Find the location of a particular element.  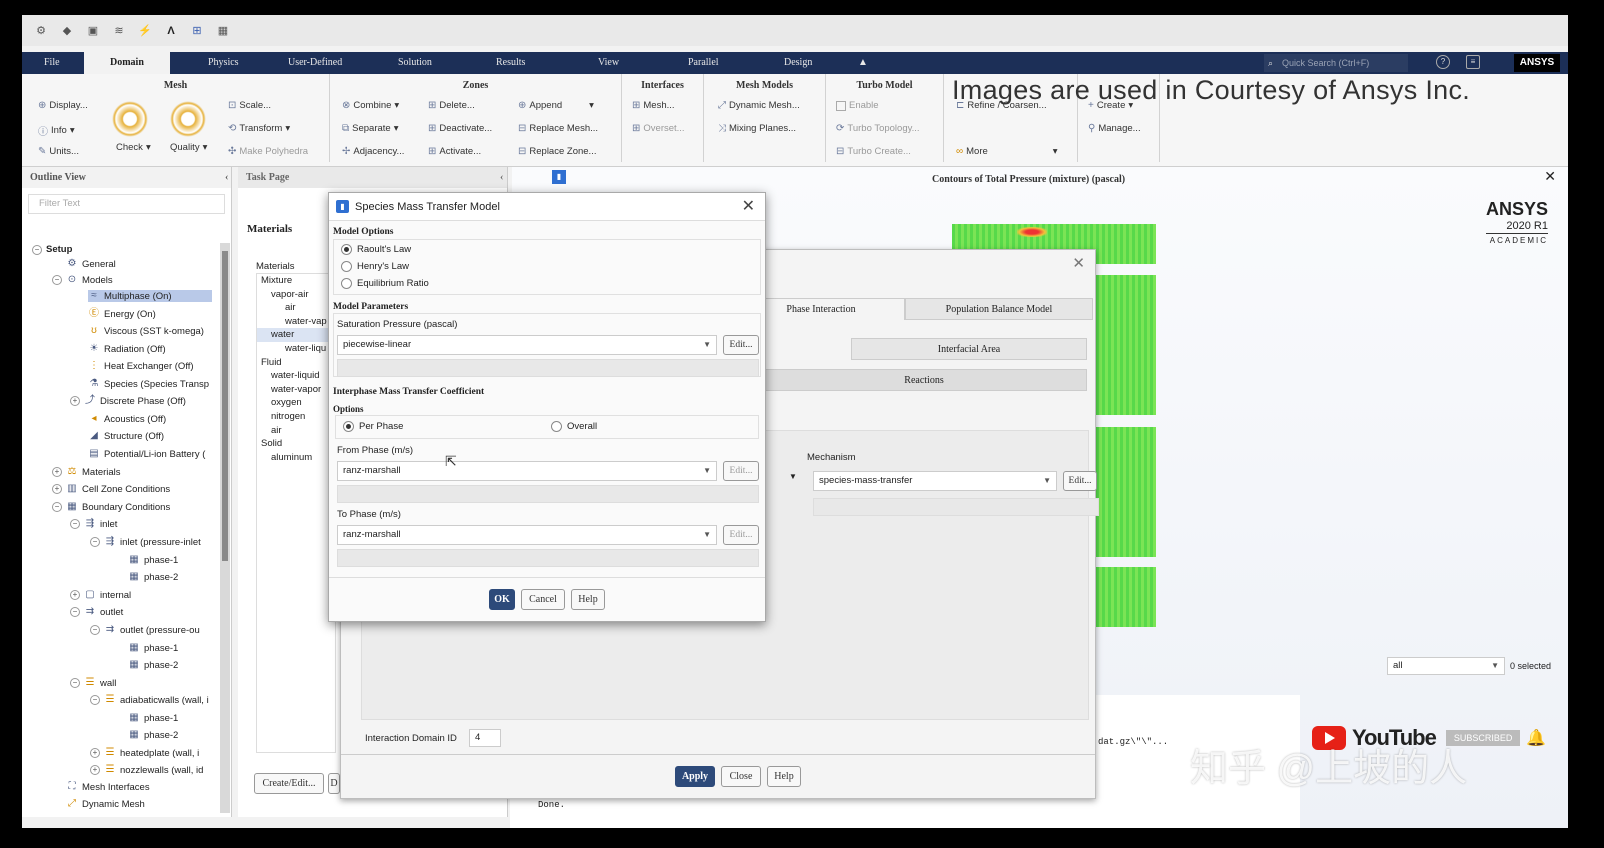

help-button: Help is located at coordinates (588, 599).